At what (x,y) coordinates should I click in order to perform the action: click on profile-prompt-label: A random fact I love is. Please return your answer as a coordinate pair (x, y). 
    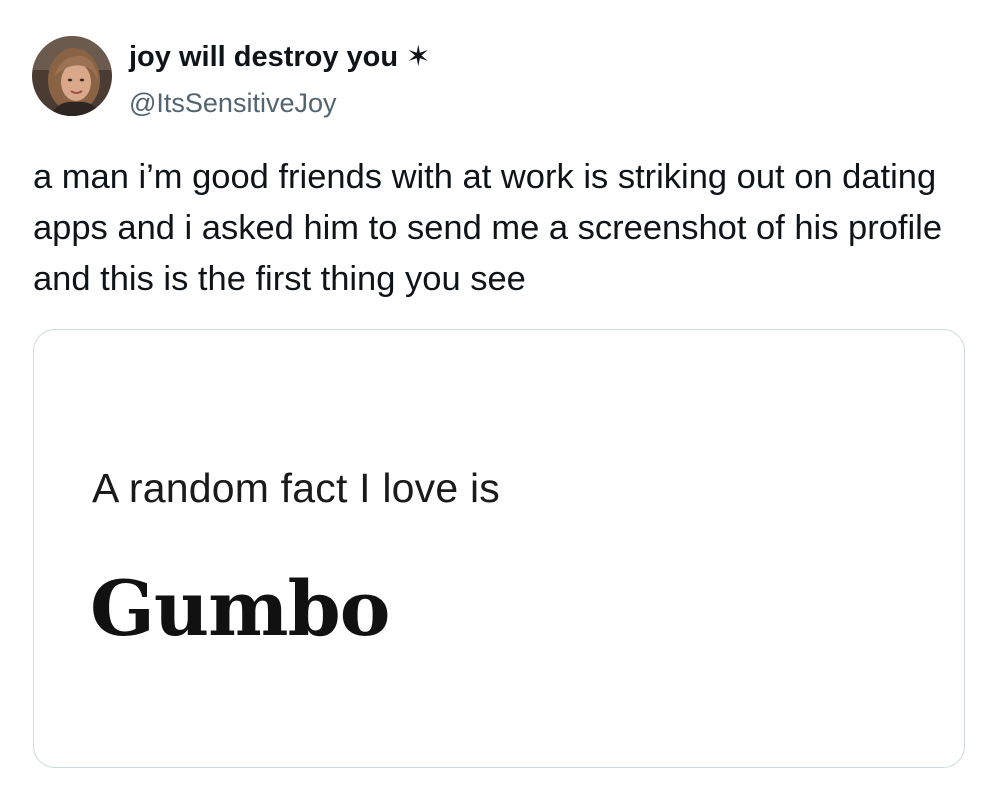
    Looking at the image, I should click on (296, 488).